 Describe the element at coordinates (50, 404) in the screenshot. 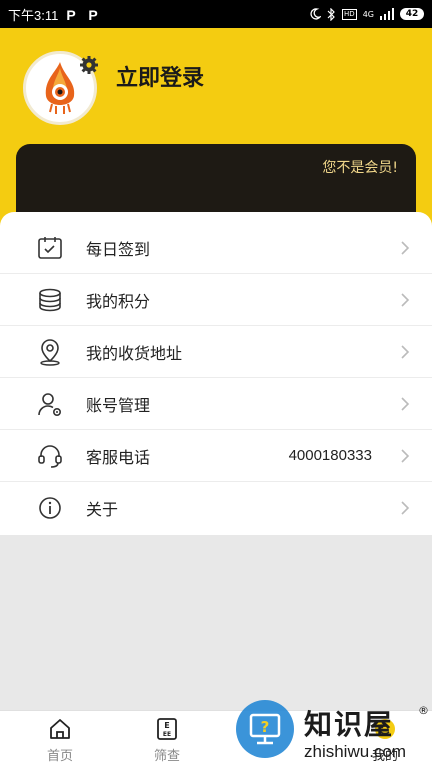

I see `user-gear-icon` at that location.